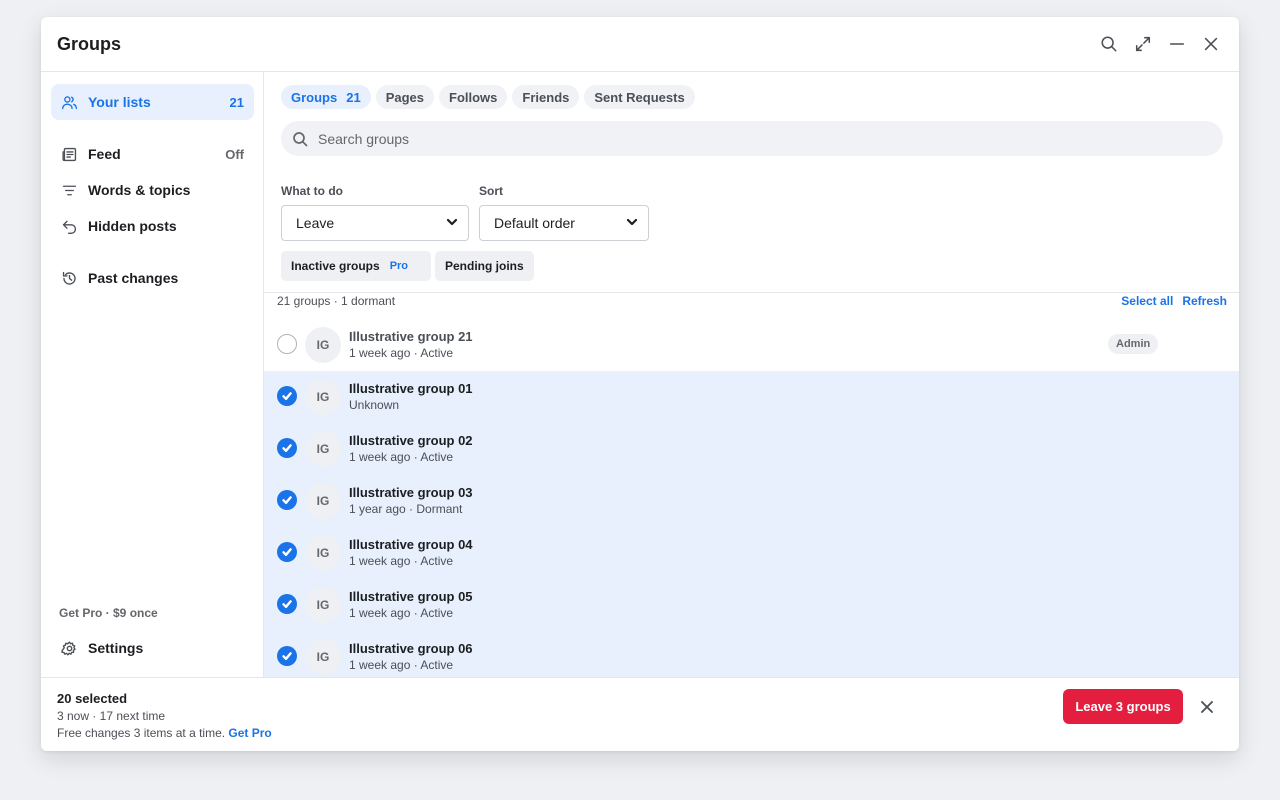  Describe the element at coordinates (111, 716) in the screenshot. I see `selection-detail: 3 now · 17 next time` at that location.